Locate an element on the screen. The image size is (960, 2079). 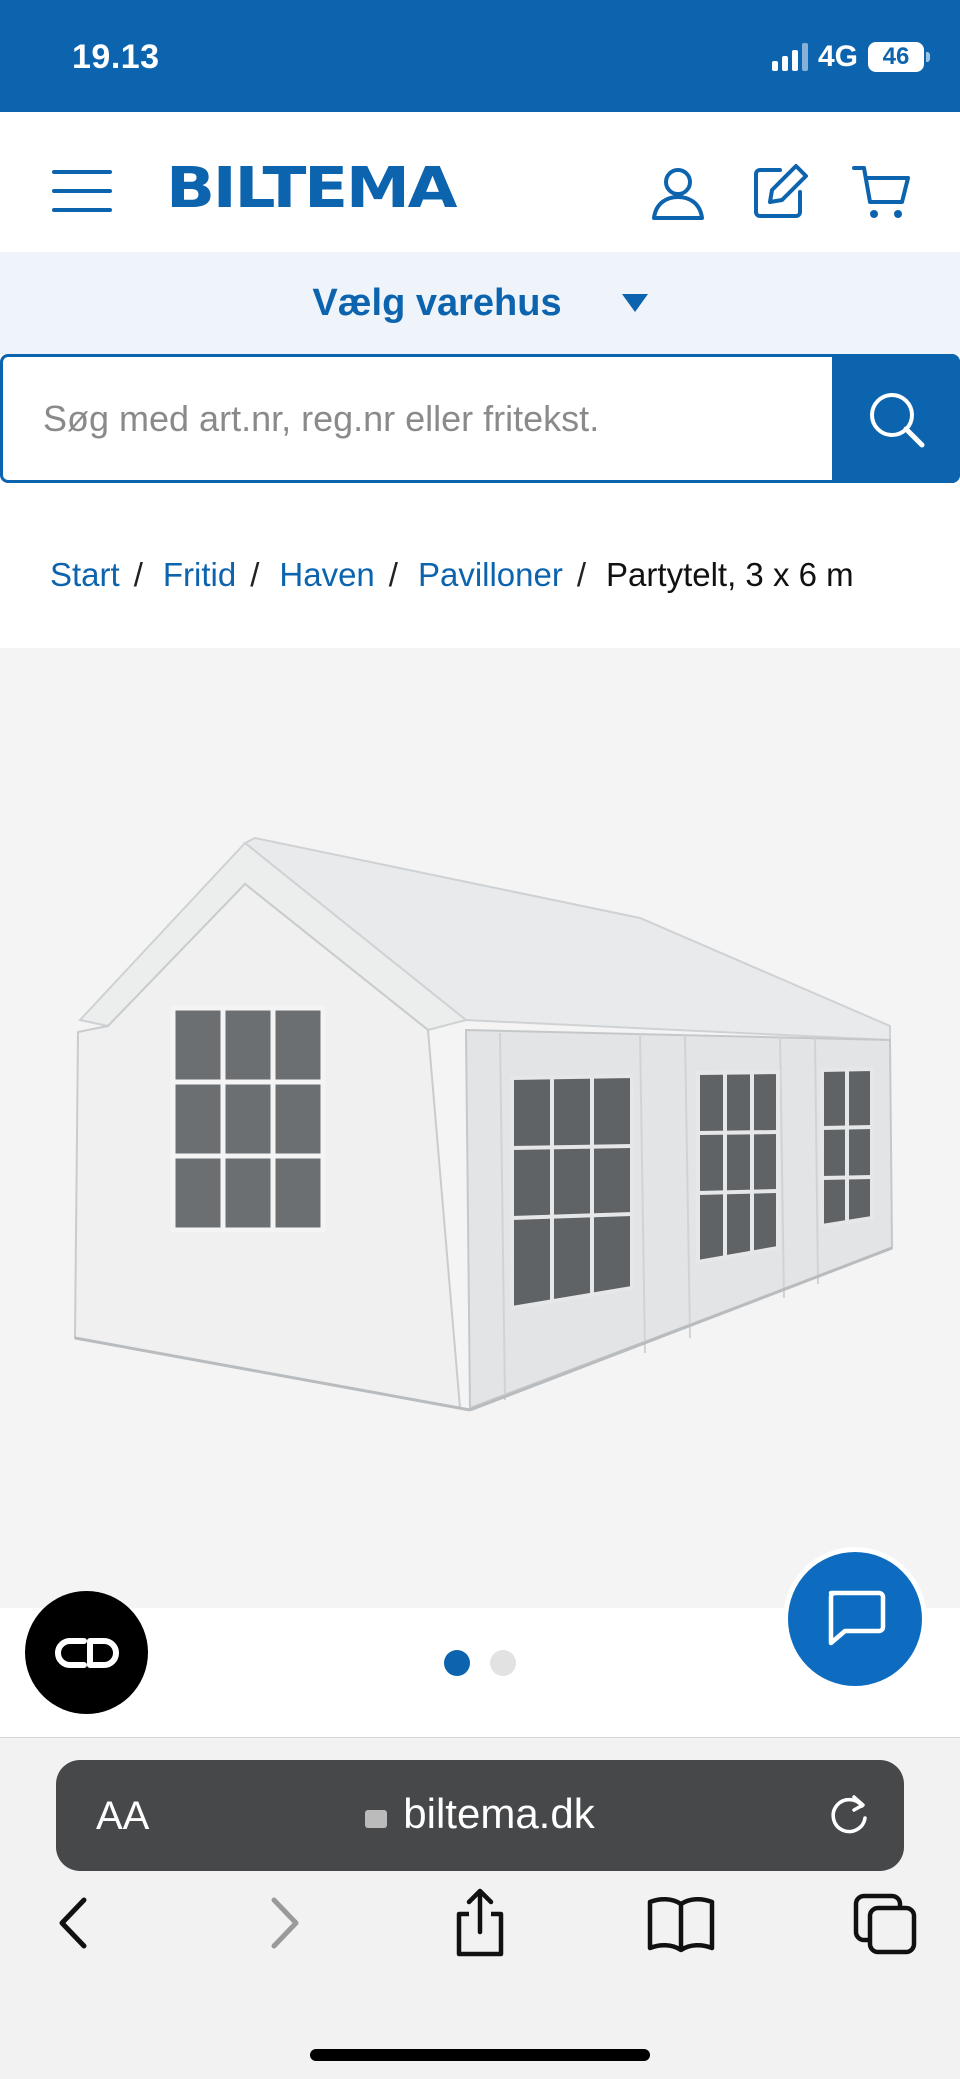
breadcrumb-link-pavilloner: Pavilloner is located at coordinates (490, 575).